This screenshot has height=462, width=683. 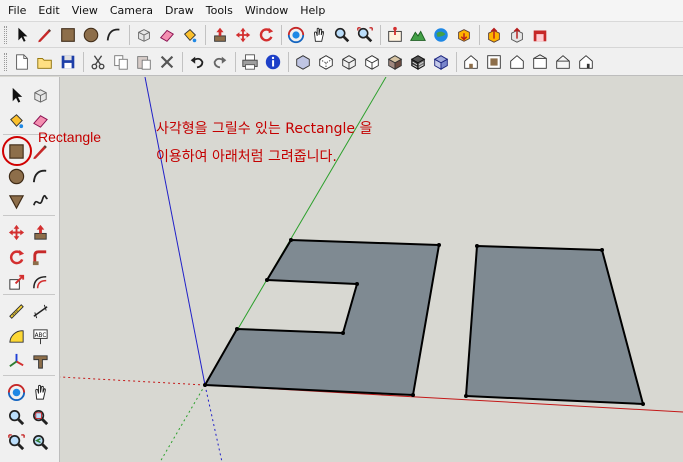 What do you see at coordinates (40, 417) in the screenshot?
I see `zoom-window-icon` at bounding box center [40, 417].